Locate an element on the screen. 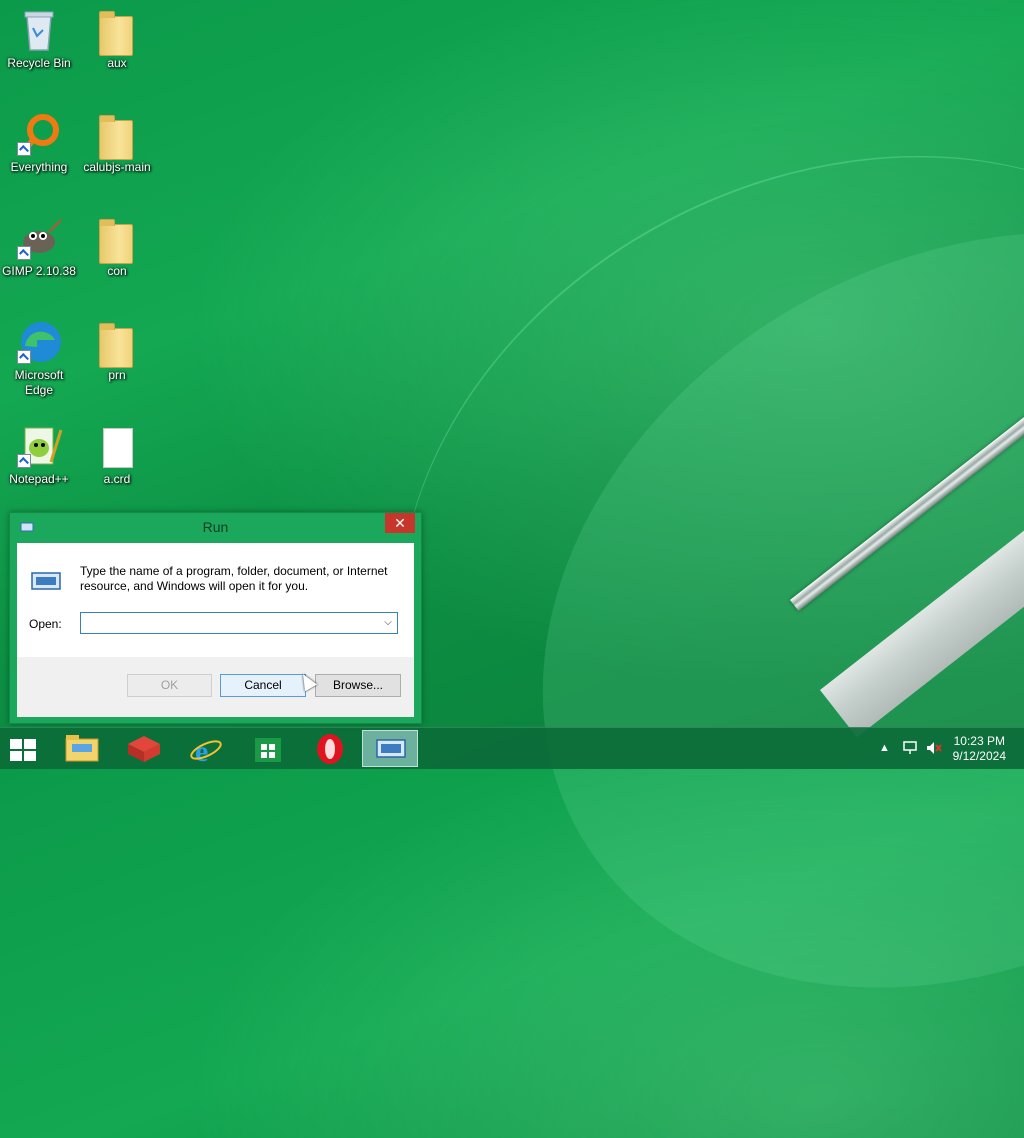 The image size is (1024, 1138). svg-text: e is located at coordinates (201, 751).